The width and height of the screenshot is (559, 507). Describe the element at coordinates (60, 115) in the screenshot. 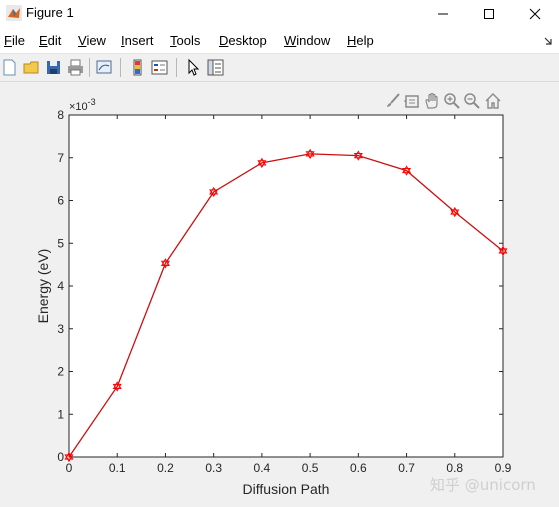

I see `y-tick-label: 8` at that location.